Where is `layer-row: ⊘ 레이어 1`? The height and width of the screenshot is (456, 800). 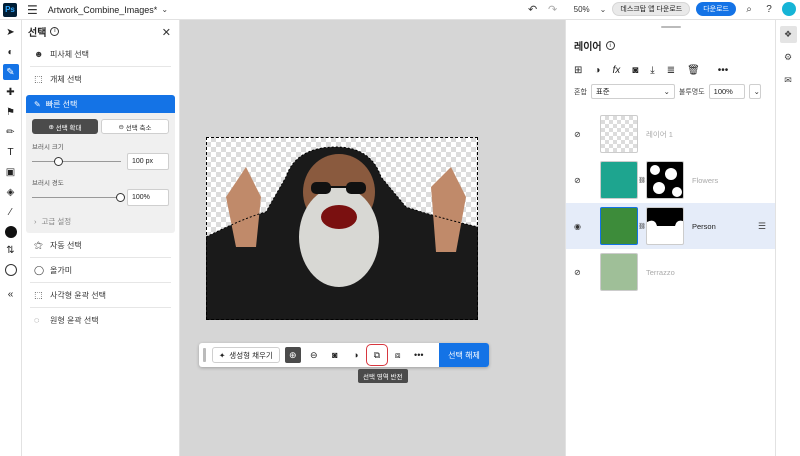
layer-row: ⊘ 레이어 1 is located at coordinates (671, 134).